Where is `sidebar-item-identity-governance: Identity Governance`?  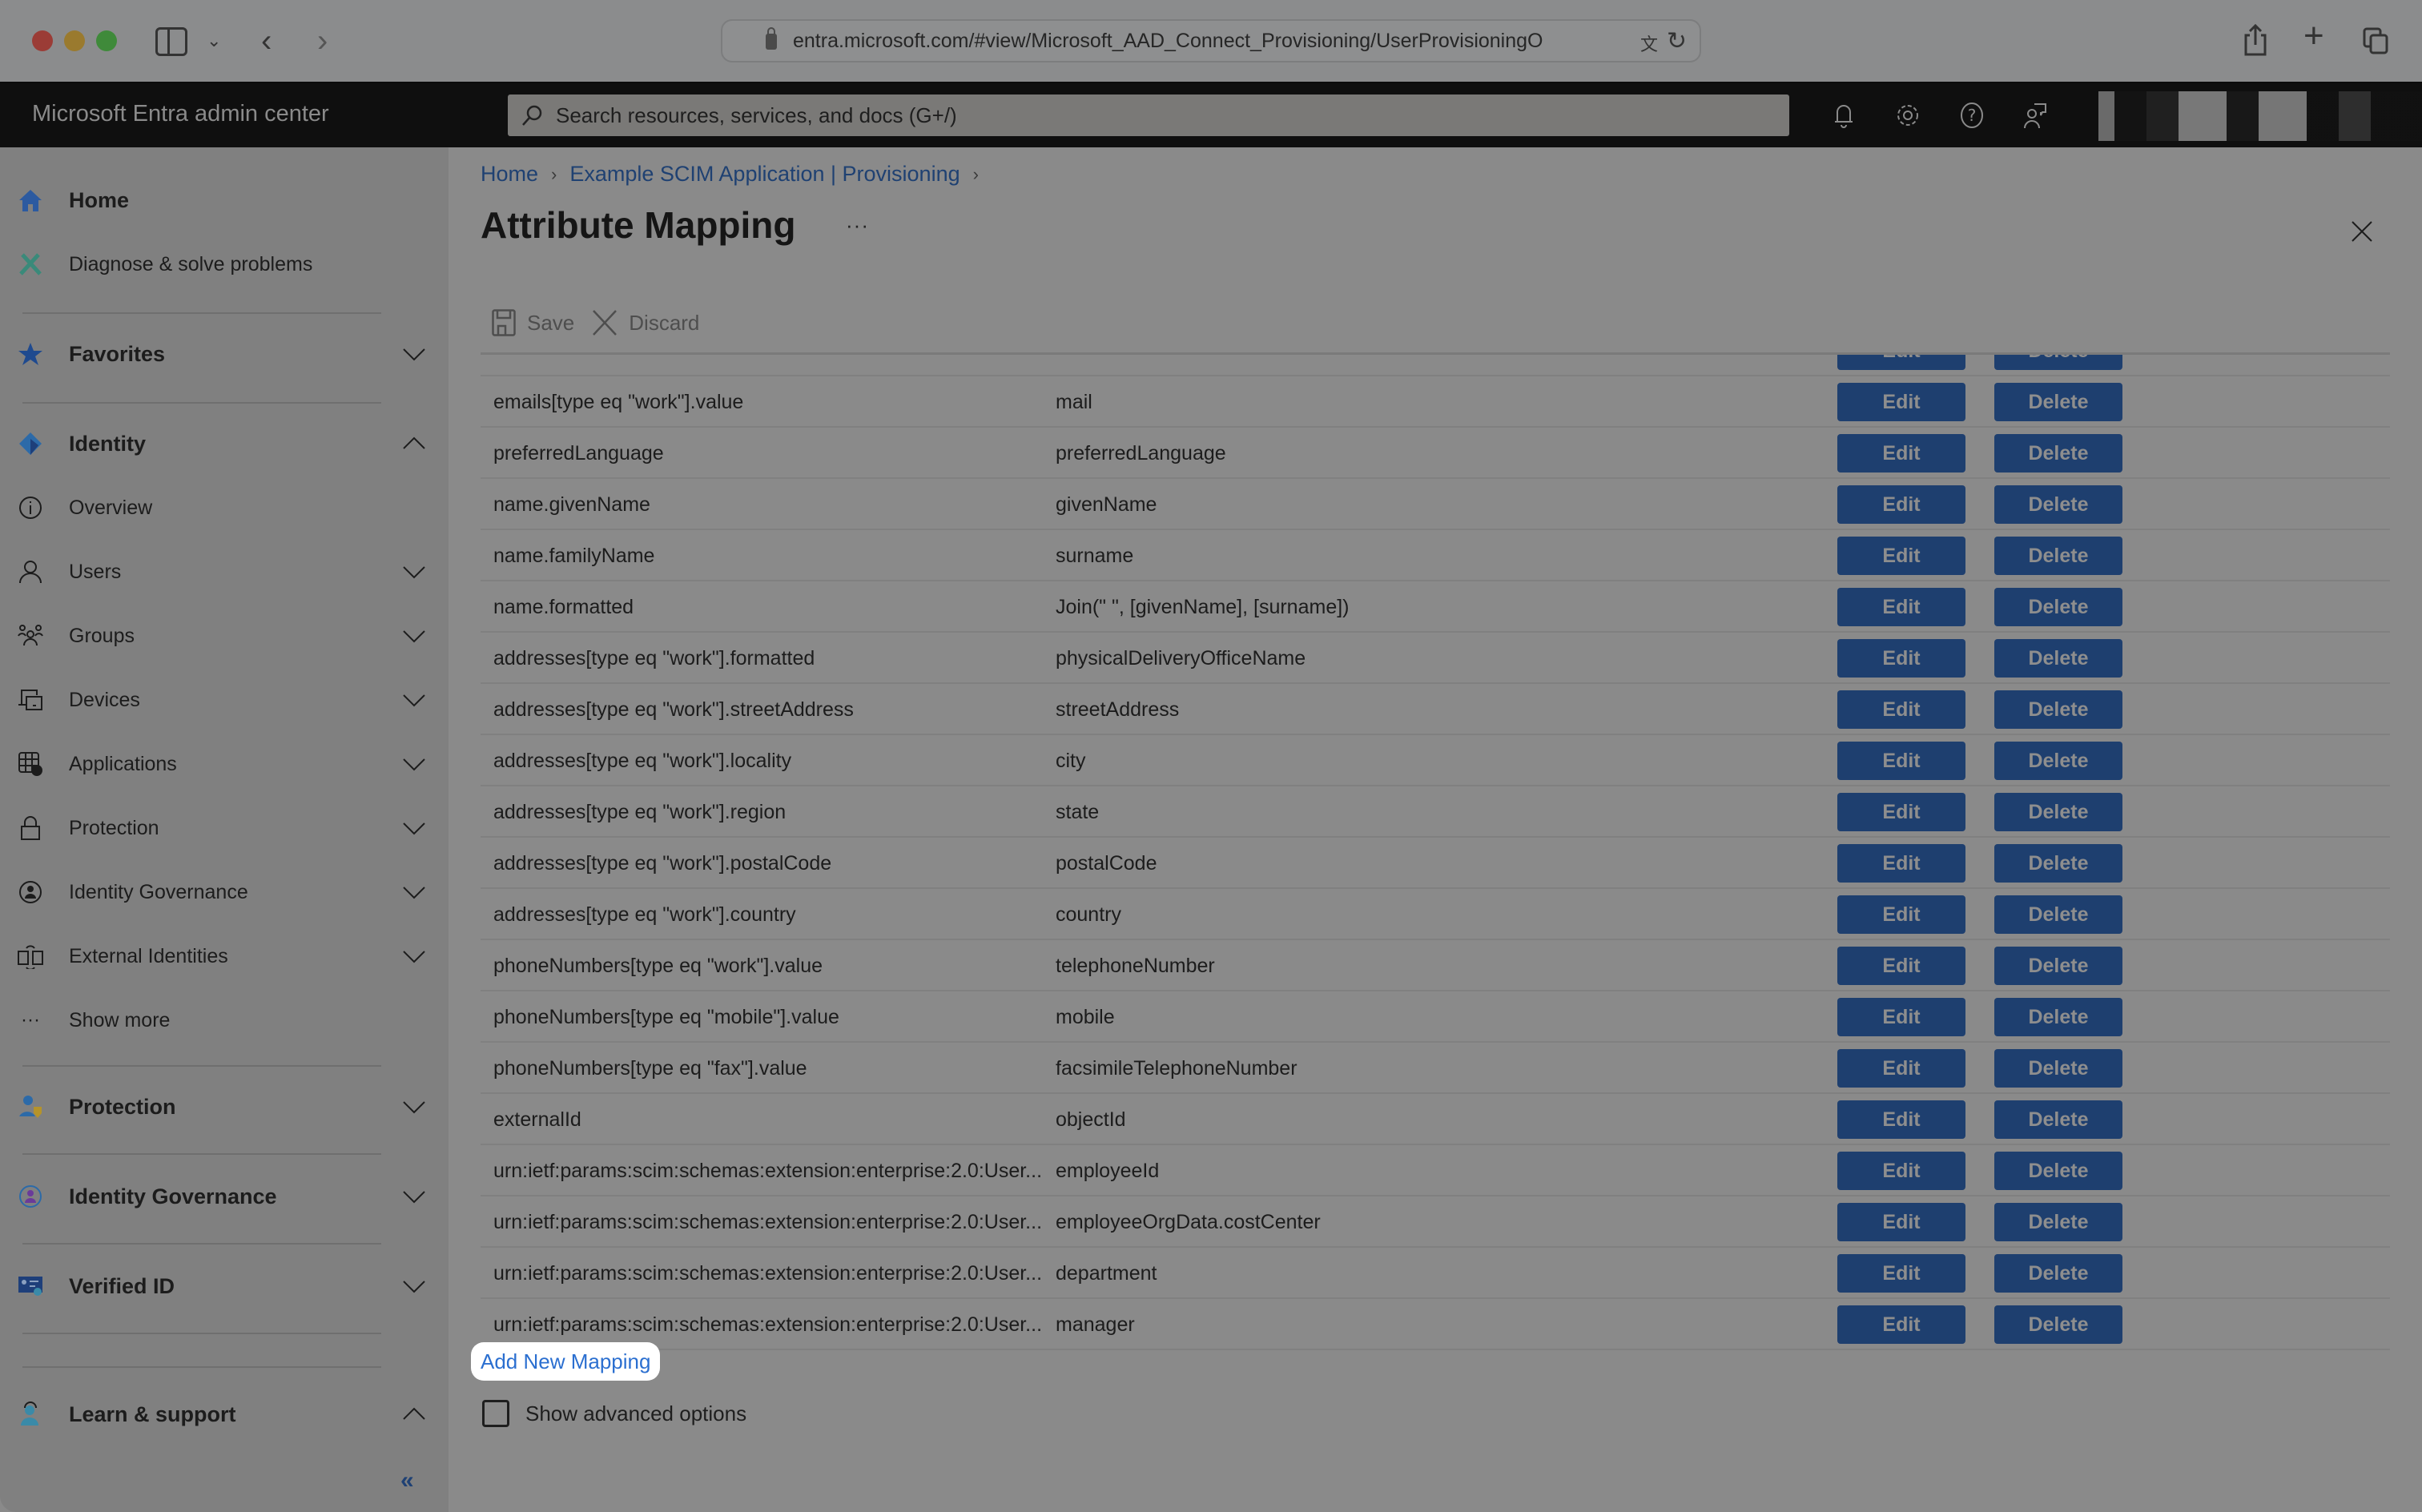
sidebar-item-identity-governance: Identity Governance is located at coordinates (224, 892).